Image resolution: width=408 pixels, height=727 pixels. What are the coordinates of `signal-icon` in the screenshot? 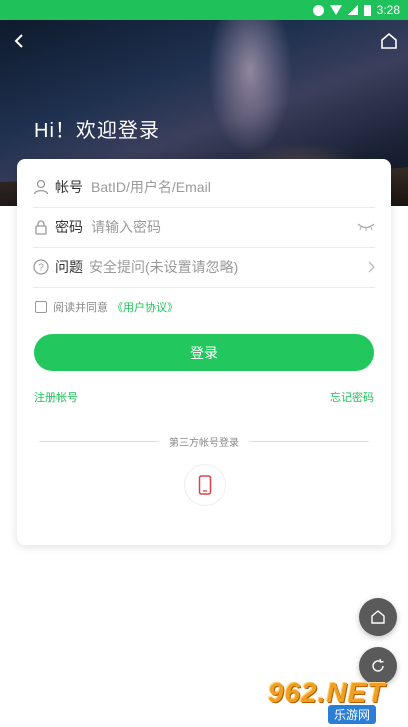 It's located at (352, 10).